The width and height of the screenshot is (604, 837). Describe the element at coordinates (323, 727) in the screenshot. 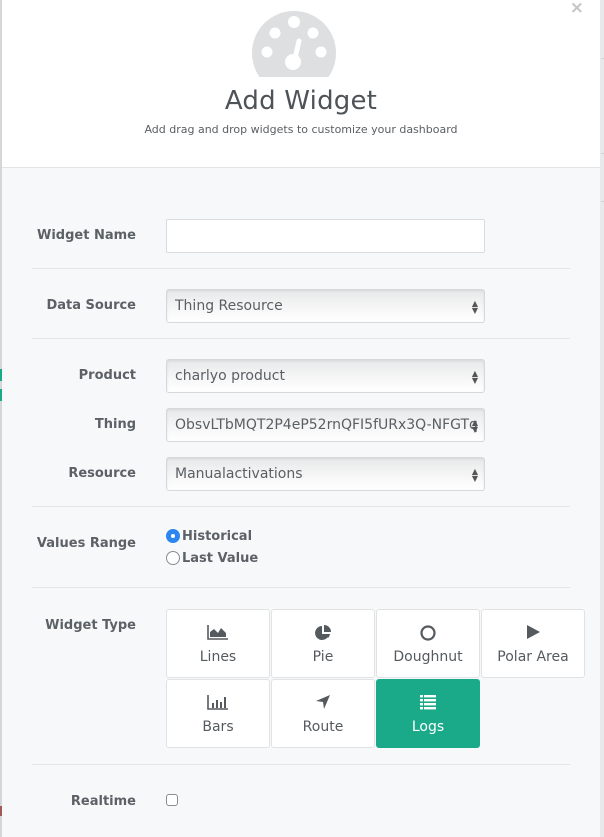

I see `widget-type-label-text: Route` at that location.